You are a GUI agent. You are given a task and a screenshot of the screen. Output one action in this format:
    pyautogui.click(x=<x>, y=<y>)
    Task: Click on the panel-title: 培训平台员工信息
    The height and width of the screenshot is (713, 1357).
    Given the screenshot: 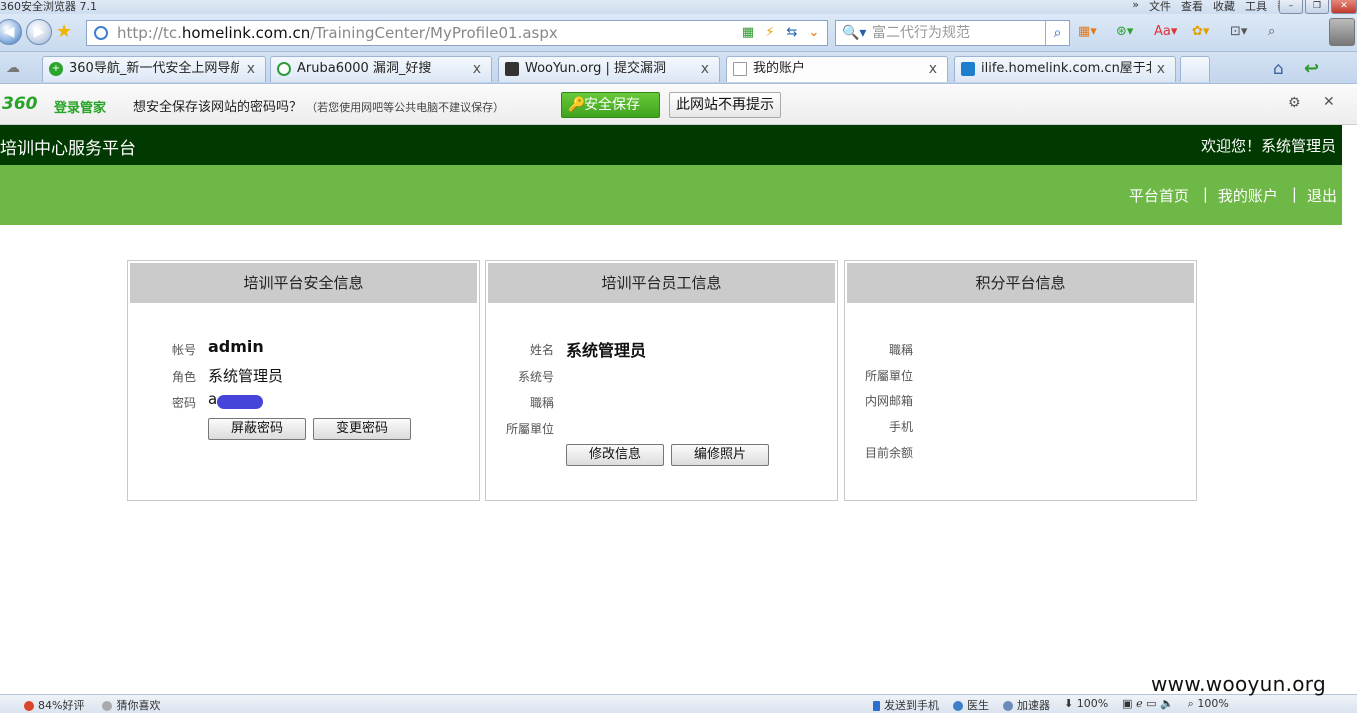 What is the action you would take?
    pyautogui.click(x=661, y=283)
    